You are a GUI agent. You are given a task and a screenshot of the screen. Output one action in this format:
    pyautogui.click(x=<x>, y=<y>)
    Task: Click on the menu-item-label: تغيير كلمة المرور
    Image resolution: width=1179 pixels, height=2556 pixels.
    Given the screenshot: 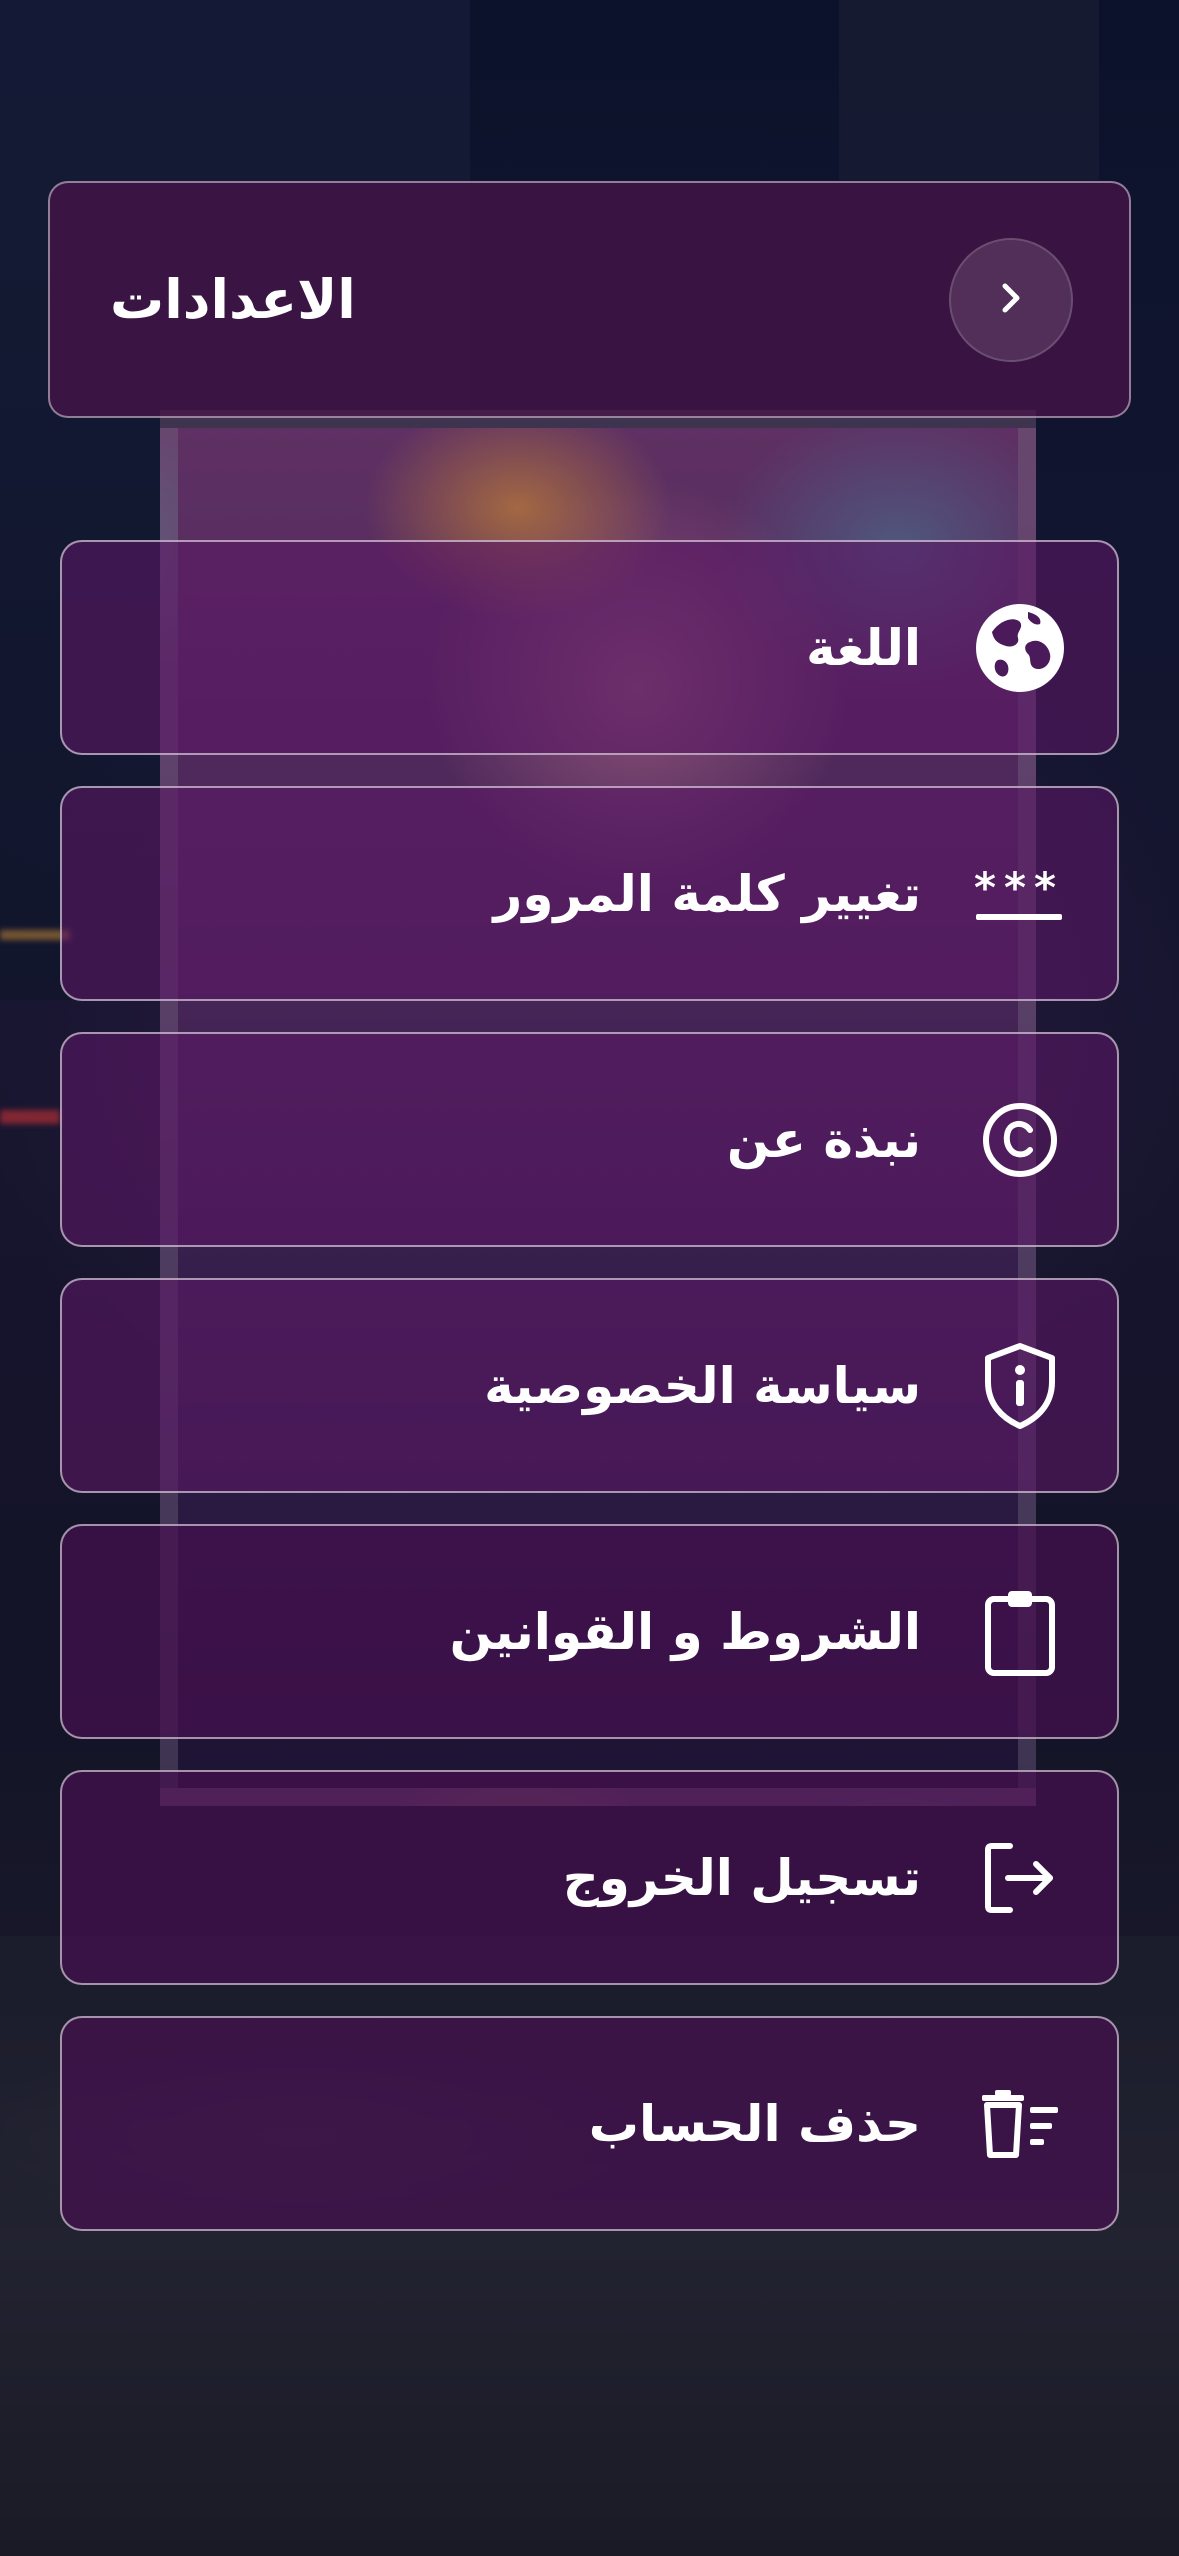 What is the action you would take?
    pyautogui.click(x=707, y=893)
    